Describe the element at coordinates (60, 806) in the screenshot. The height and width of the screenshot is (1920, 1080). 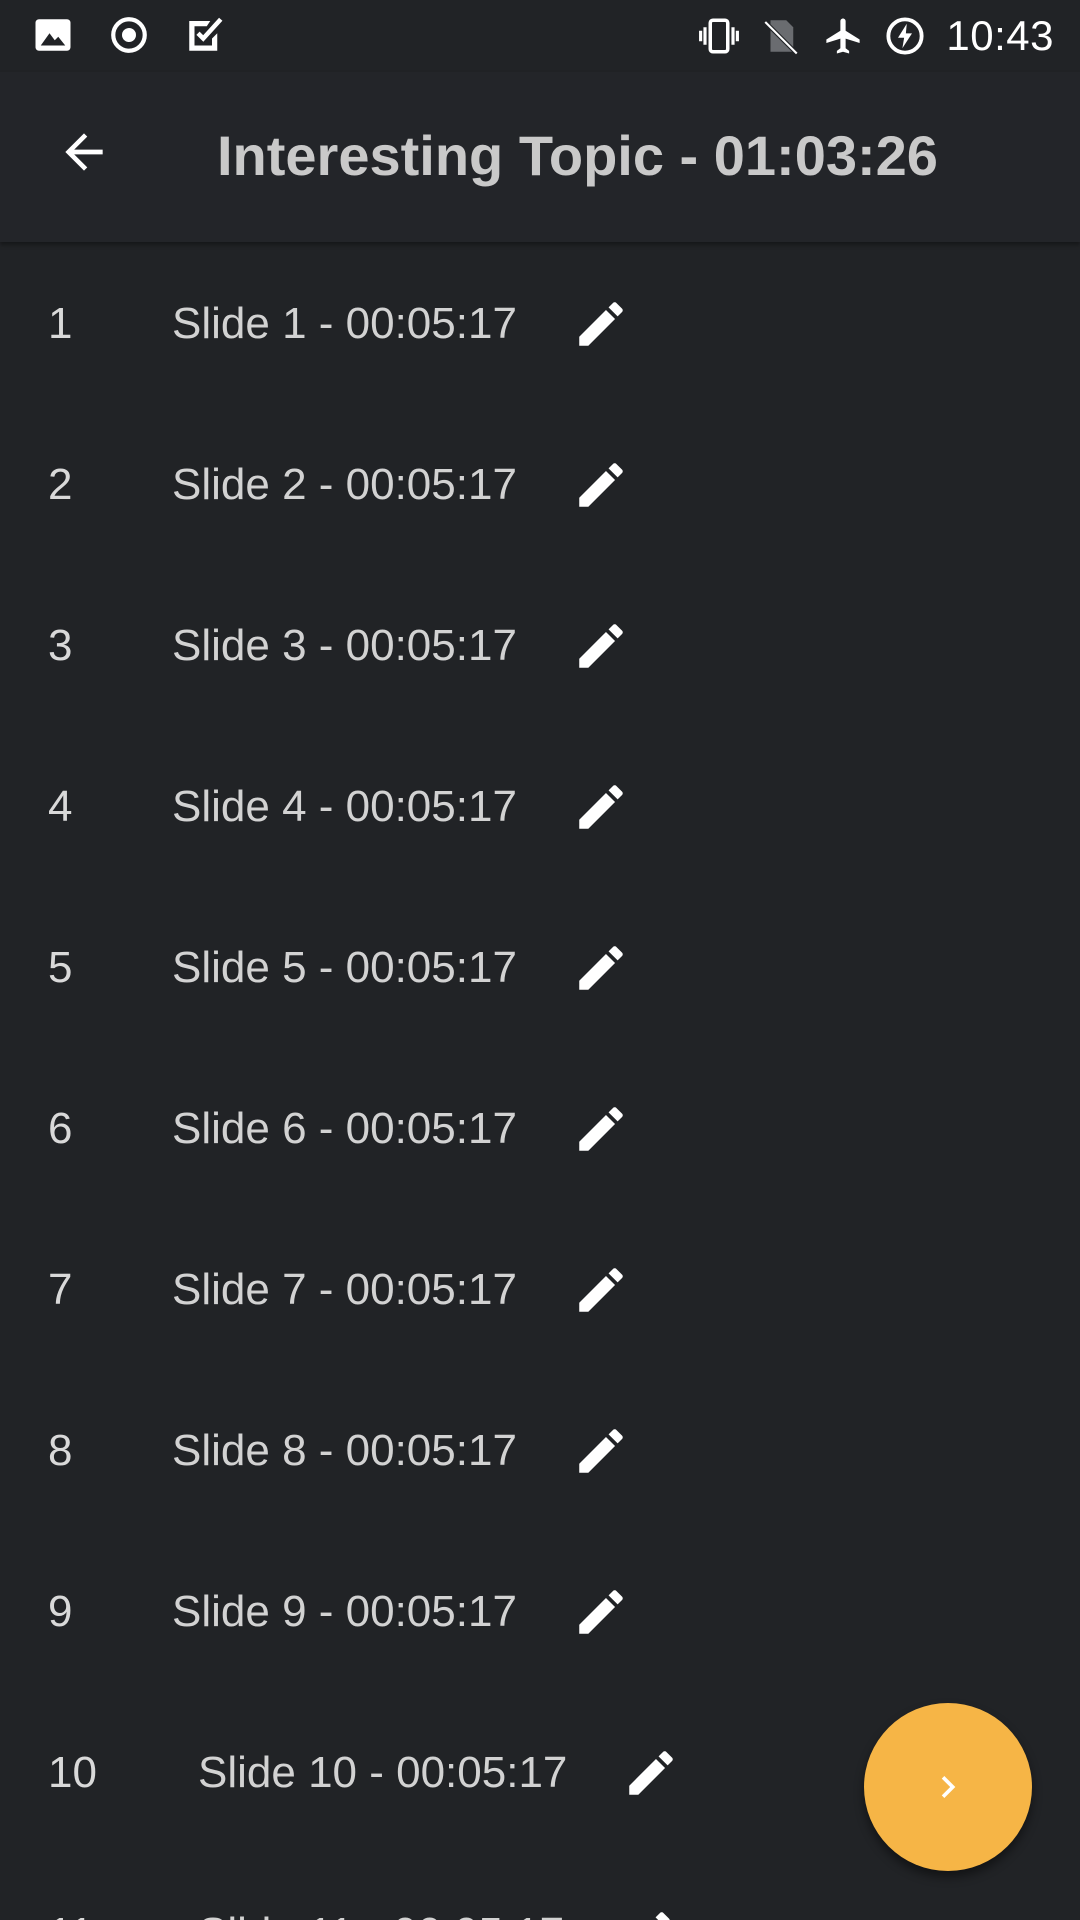
I see `slide-number: 4` at that location.